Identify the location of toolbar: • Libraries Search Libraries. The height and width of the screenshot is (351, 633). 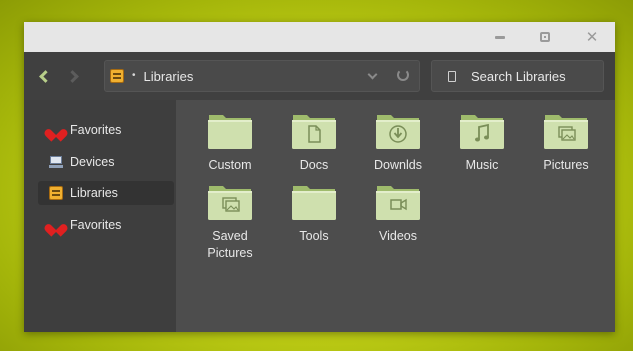
(319, 76).